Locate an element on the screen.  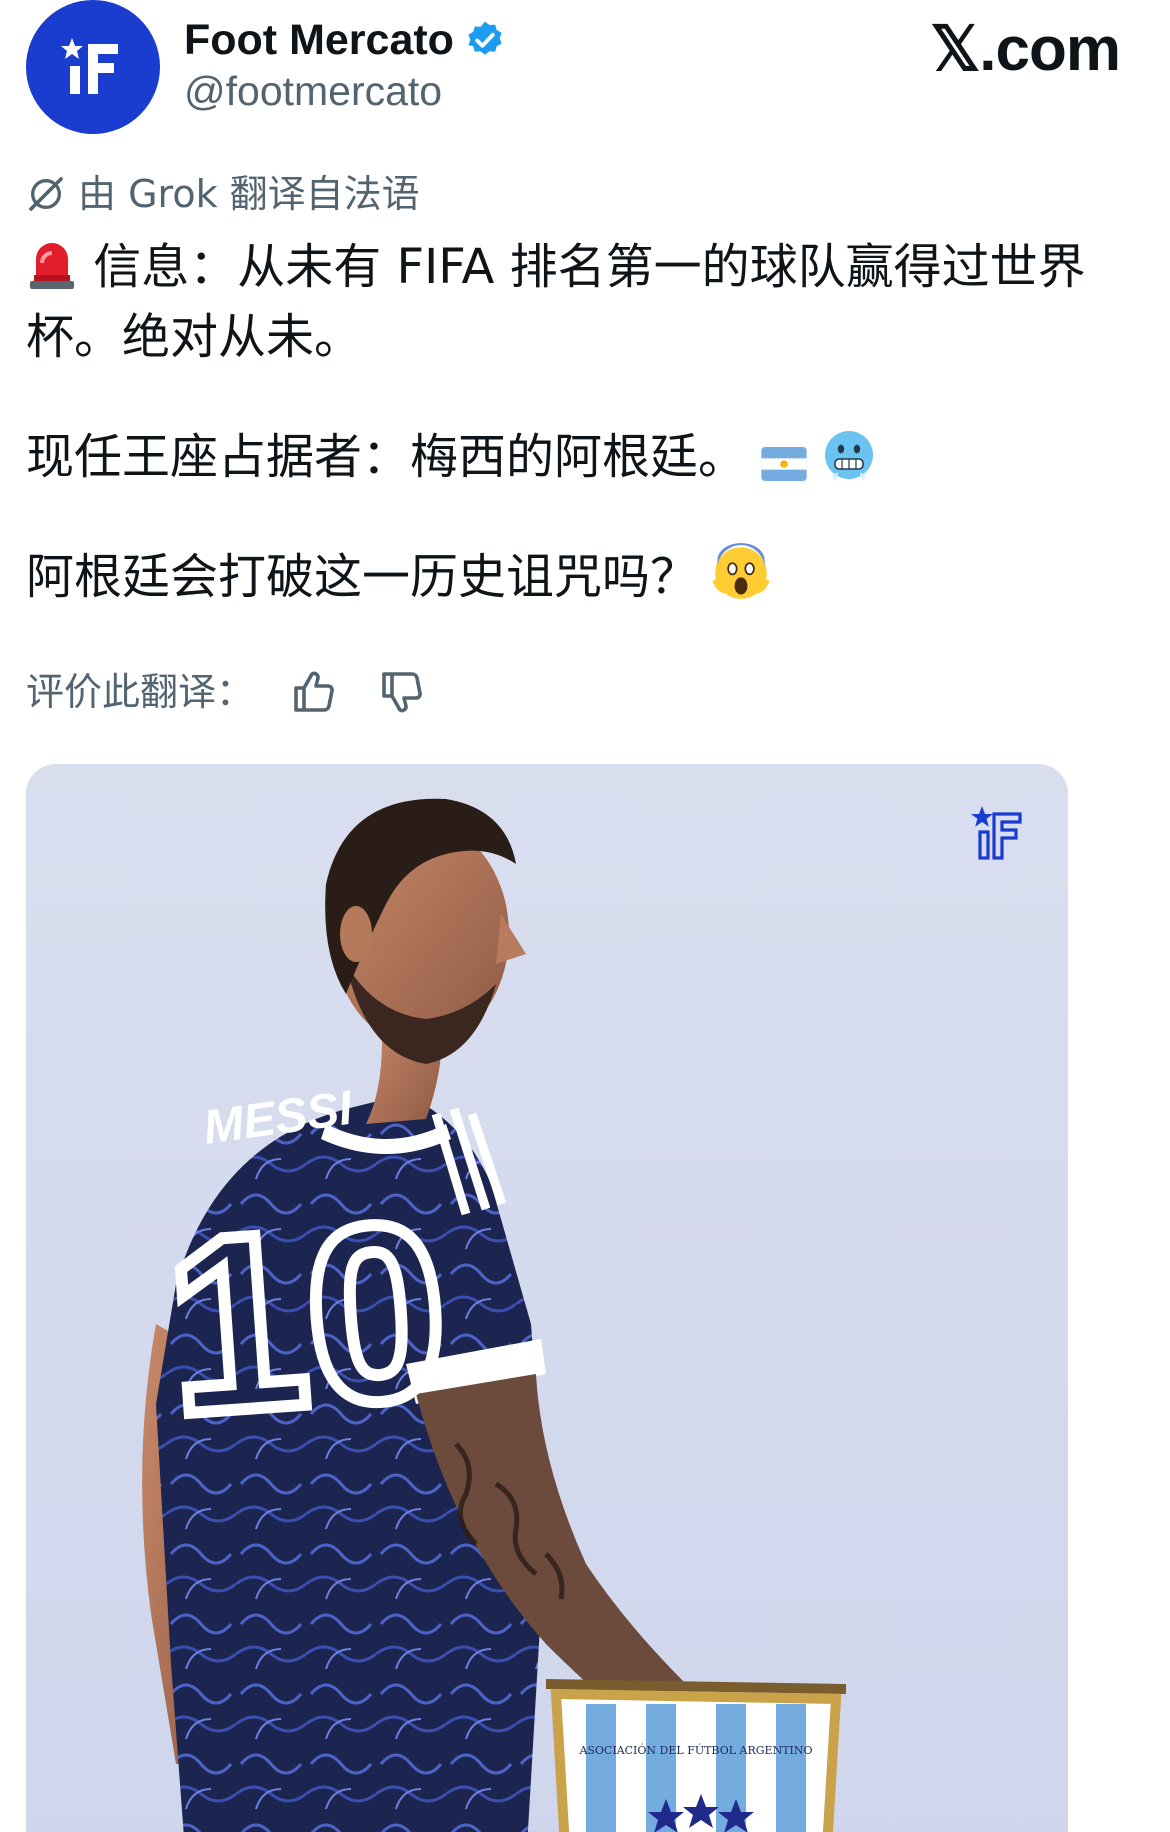
jersey-number: 10 is located at coordinates (306, 1318).